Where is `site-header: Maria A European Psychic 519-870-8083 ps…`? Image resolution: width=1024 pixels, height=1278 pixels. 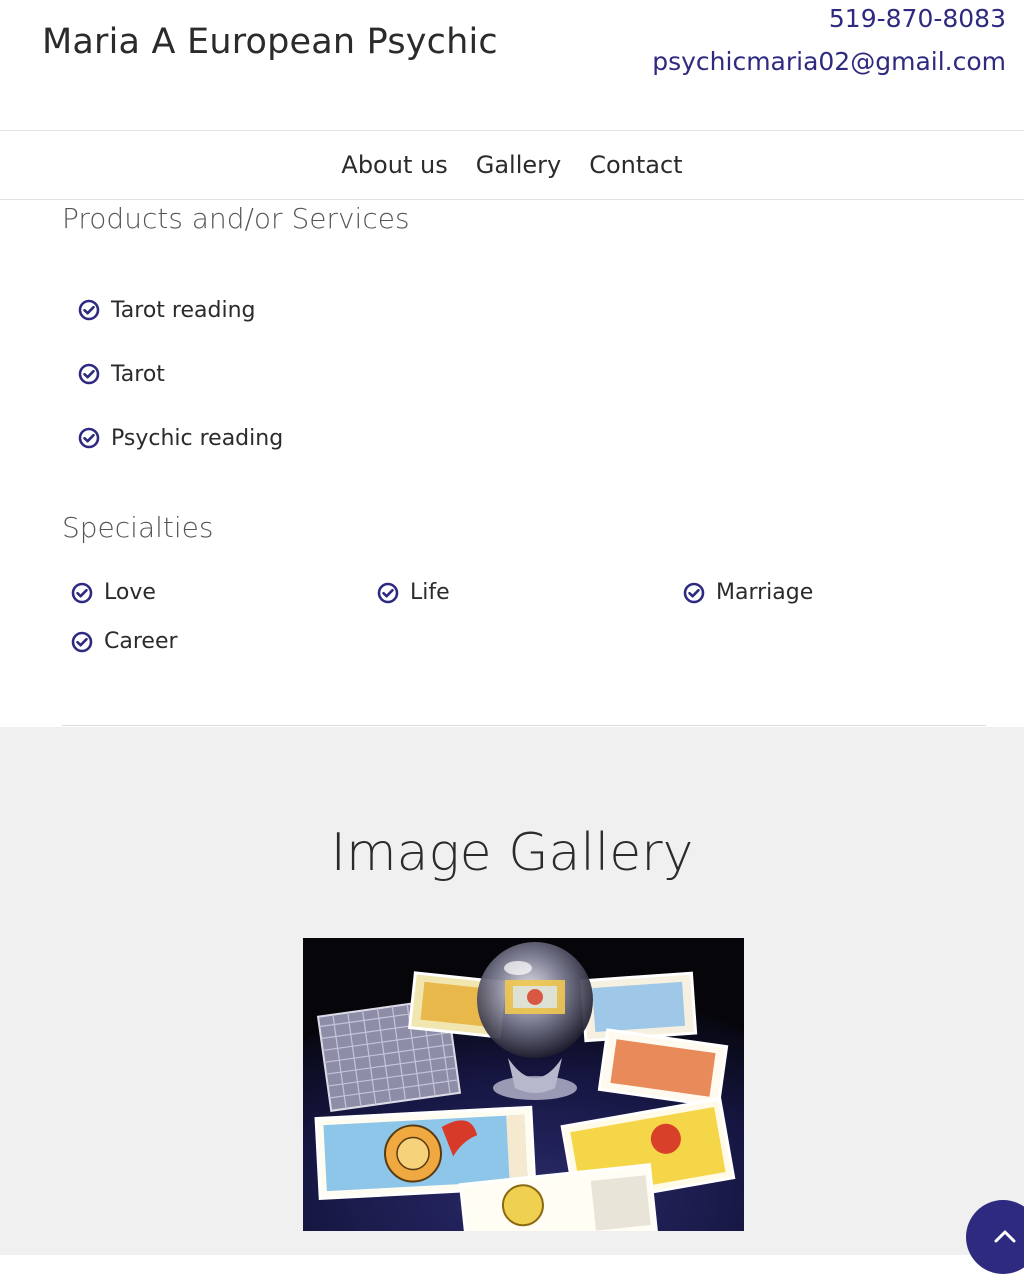
site-header: Maria A European Psychic 519-870-8083 ps… is located at coordinates (512, 65).